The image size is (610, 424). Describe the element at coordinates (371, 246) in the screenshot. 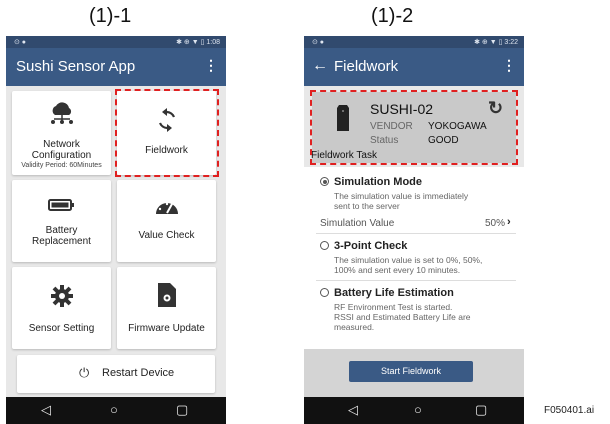

I see `three-point-check-title: 3-Point Check` at that location.